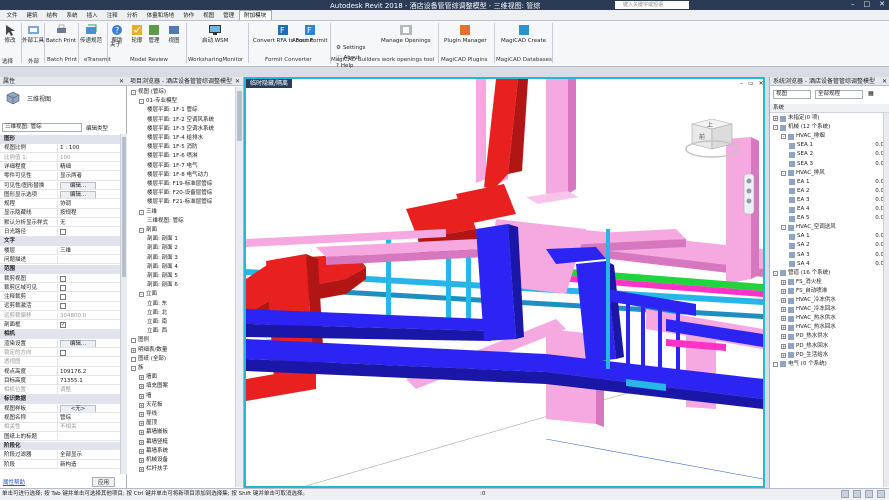  Describe the element at coordinates (172, 166) in the screenshot. I see `browser-tree-item: 楼层平面: 1F-7 电气` at that location.